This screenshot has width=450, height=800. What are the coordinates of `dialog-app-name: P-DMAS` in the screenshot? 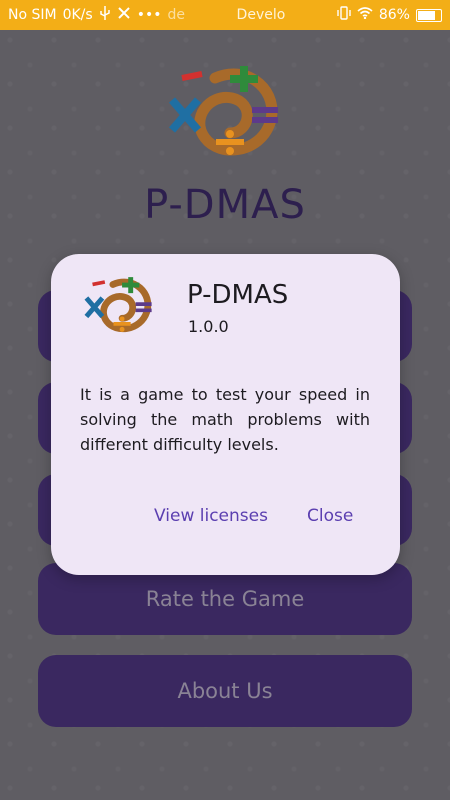 It's located at (238, 295).